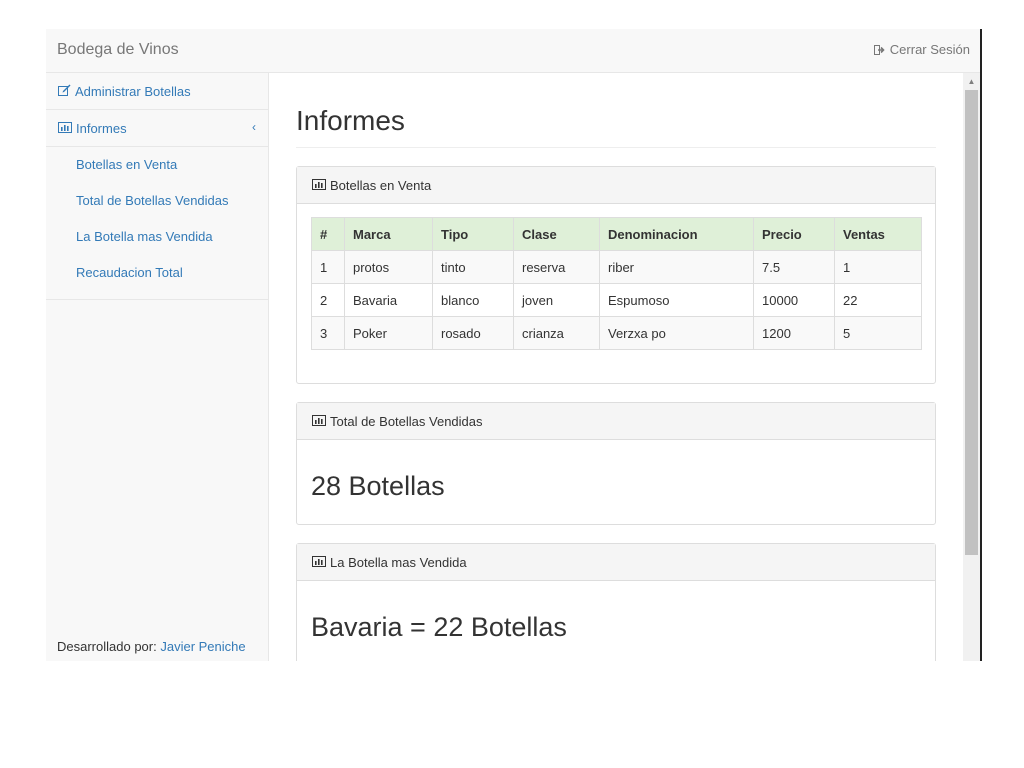 The height and width of the screenshot is (768, 1024). Describe the element at coordinates (157, 128) in the screenshot. I see `sidebar-item-informes: Informes ‹` at that location.